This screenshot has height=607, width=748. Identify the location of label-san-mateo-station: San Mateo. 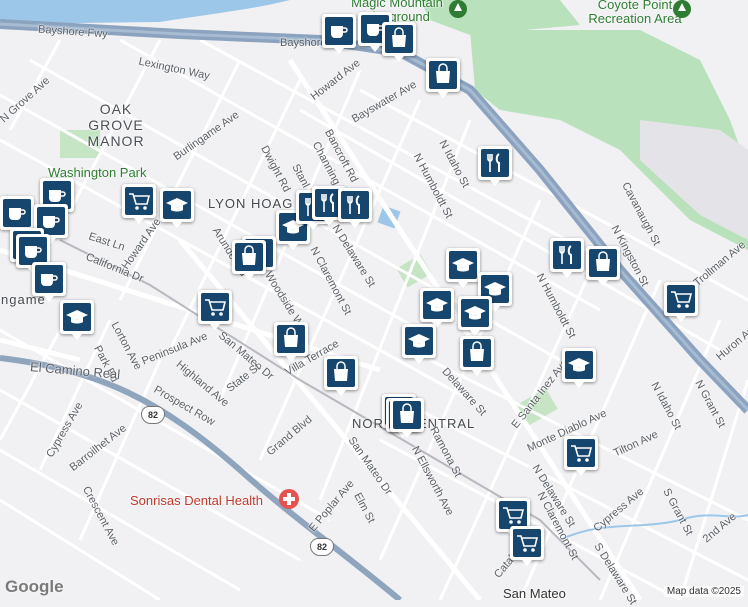
(534, 593).